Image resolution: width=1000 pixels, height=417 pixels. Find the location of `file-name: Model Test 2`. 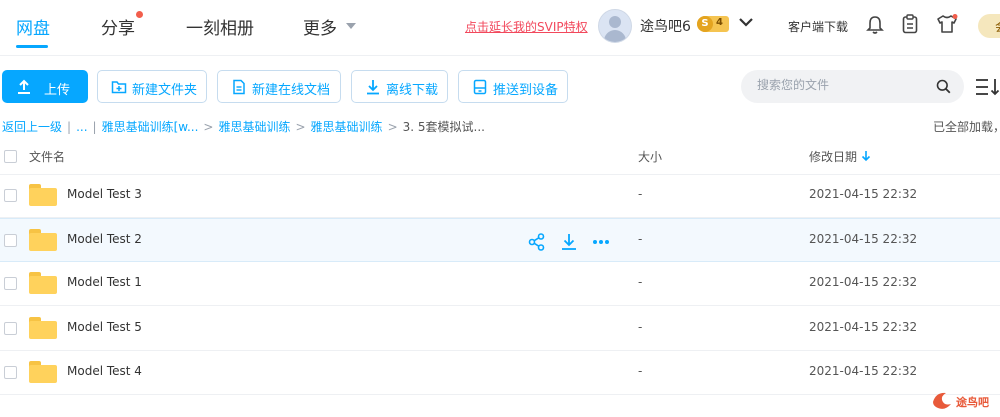

file-name: Model Test 2 is located at coordinates (104, 239).